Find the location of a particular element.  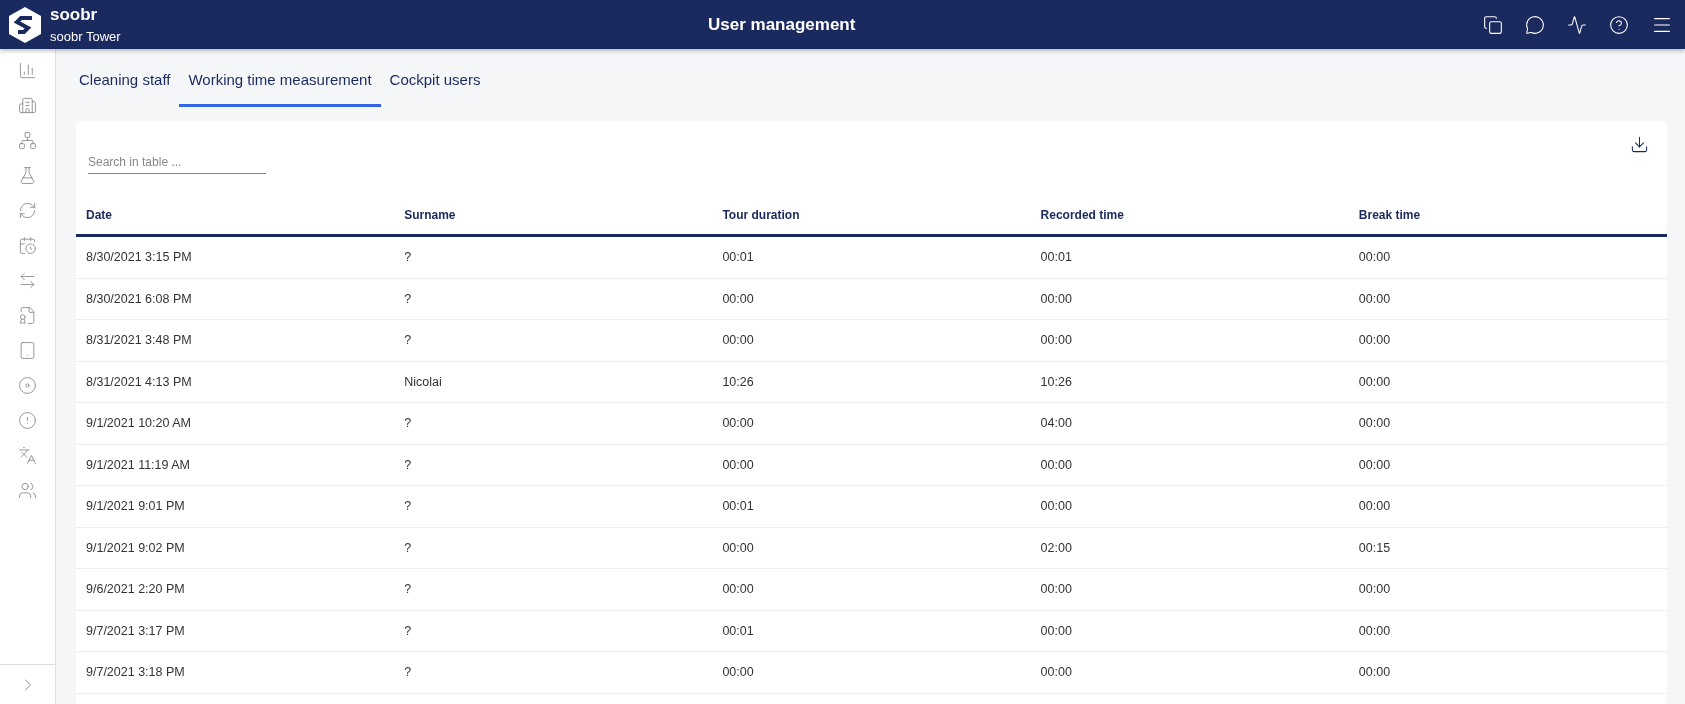

table-cell-text: 9/7/2021 3:18 PM is located at coordinates (135, 672).